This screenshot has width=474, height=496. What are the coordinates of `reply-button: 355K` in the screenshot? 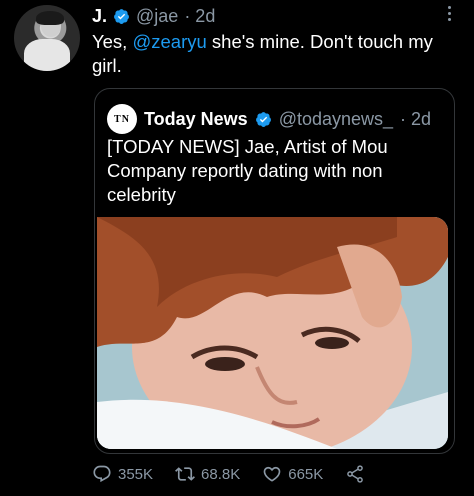 It's located at (122, 474).